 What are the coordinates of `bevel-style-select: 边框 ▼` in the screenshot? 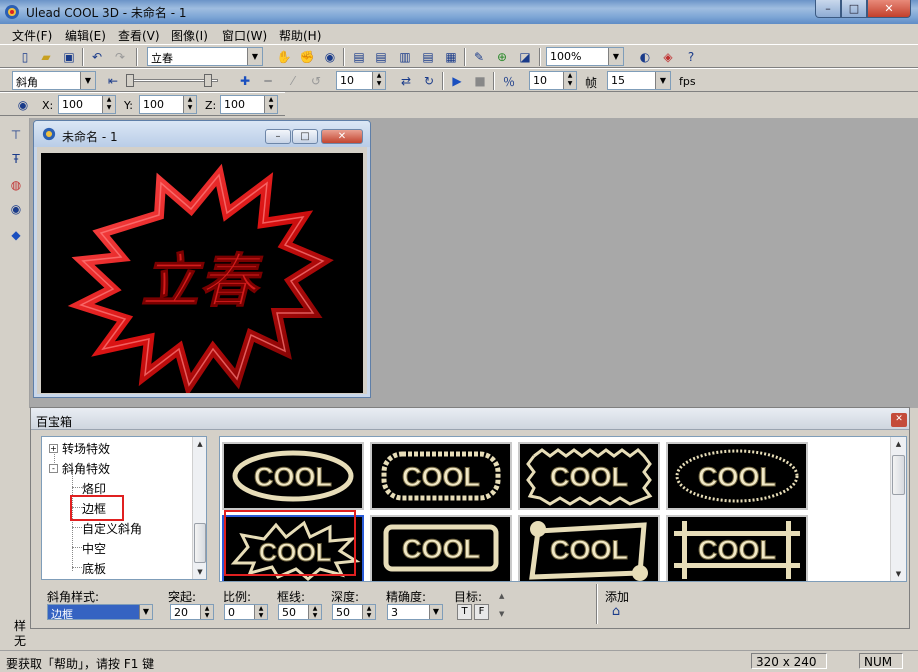 It's located at (100, 612).